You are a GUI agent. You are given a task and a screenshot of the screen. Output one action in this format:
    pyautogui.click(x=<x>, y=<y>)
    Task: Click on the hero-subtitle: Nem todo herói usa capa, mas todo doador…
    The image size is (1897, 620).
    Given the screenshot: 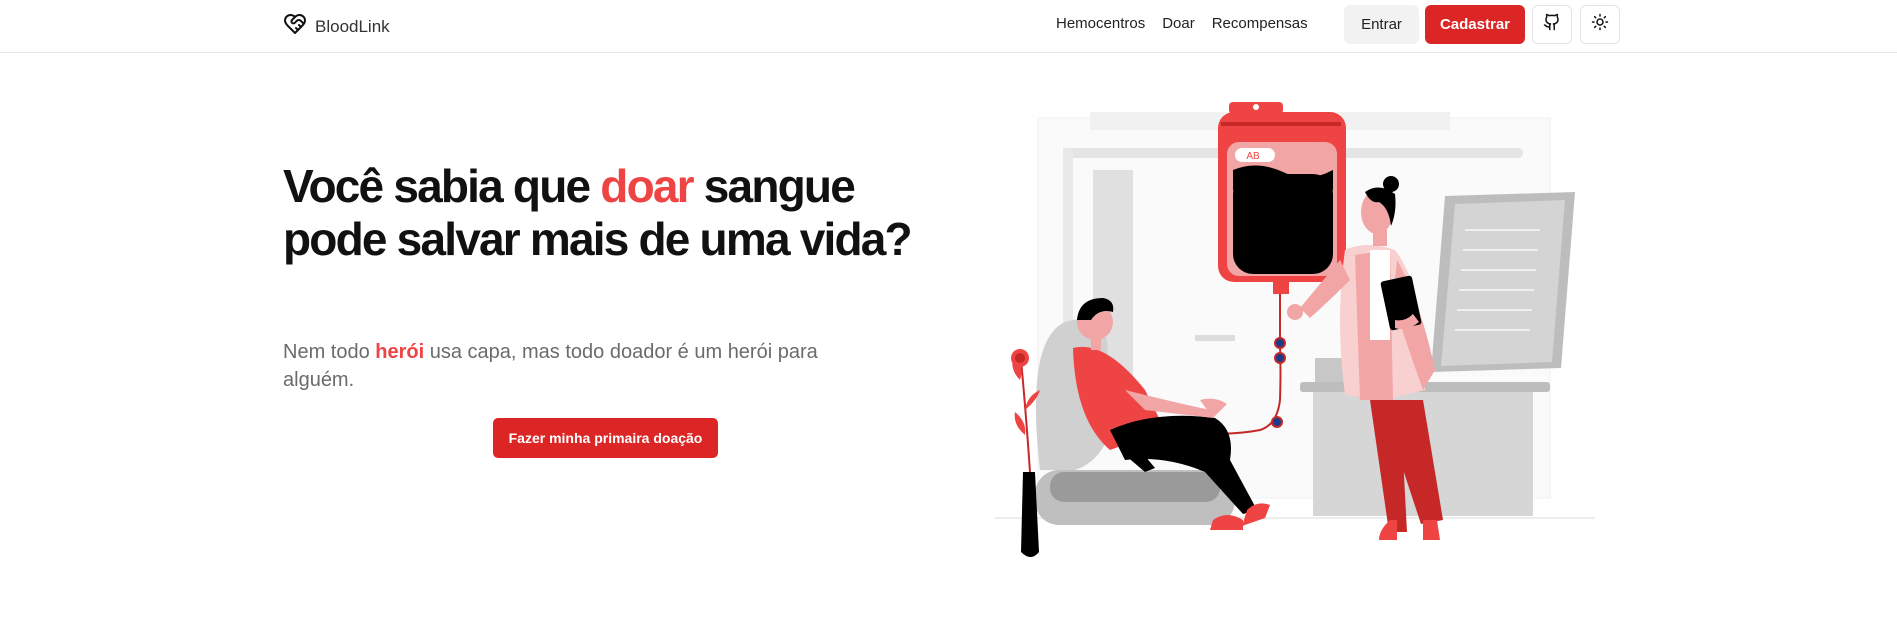 What is the action you would take?
    pyautogui.click(x=583, y=366)
    